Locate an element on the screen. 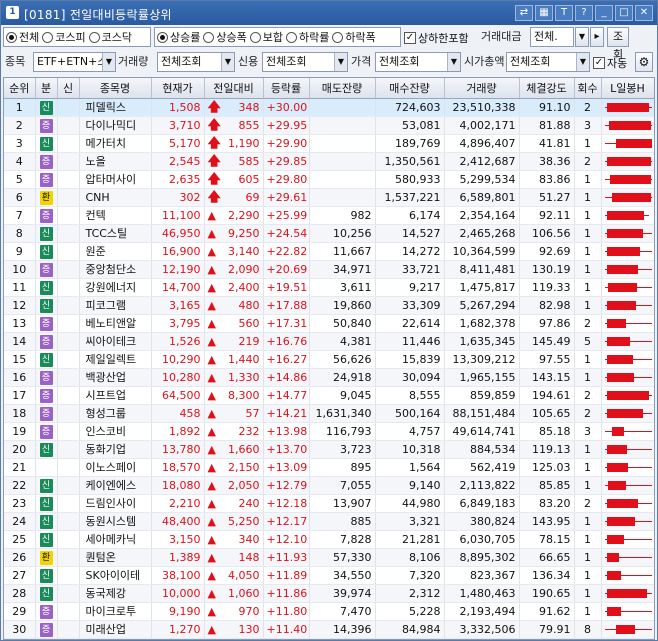  tag-cell: 신 is located at coordinates (46, 287).